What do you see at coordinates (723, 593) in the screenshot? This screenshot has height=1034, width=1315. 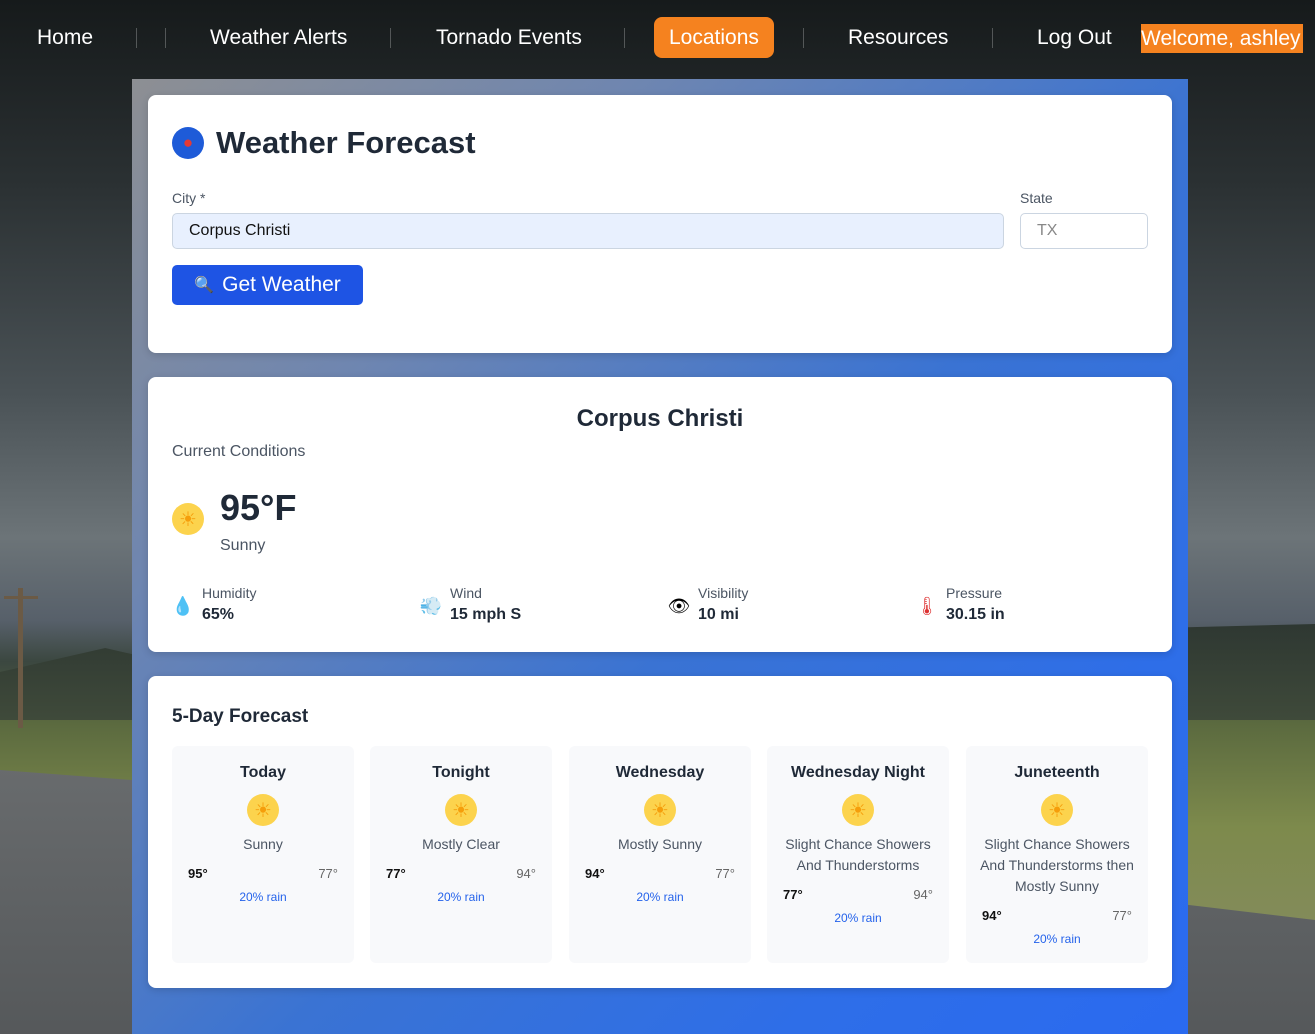 I see `stat-label: Visibility` at bounding box center [723, 593].